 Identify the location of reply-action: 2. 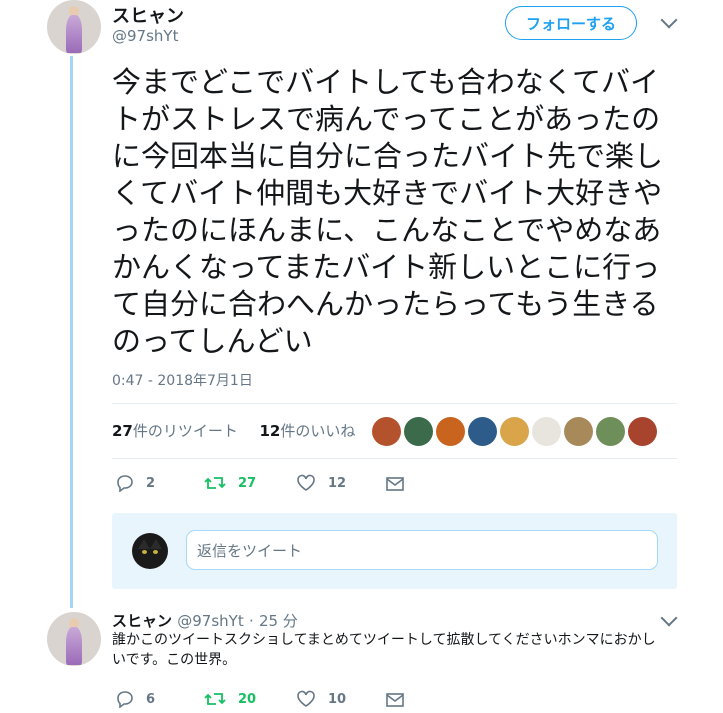
(135, 483).